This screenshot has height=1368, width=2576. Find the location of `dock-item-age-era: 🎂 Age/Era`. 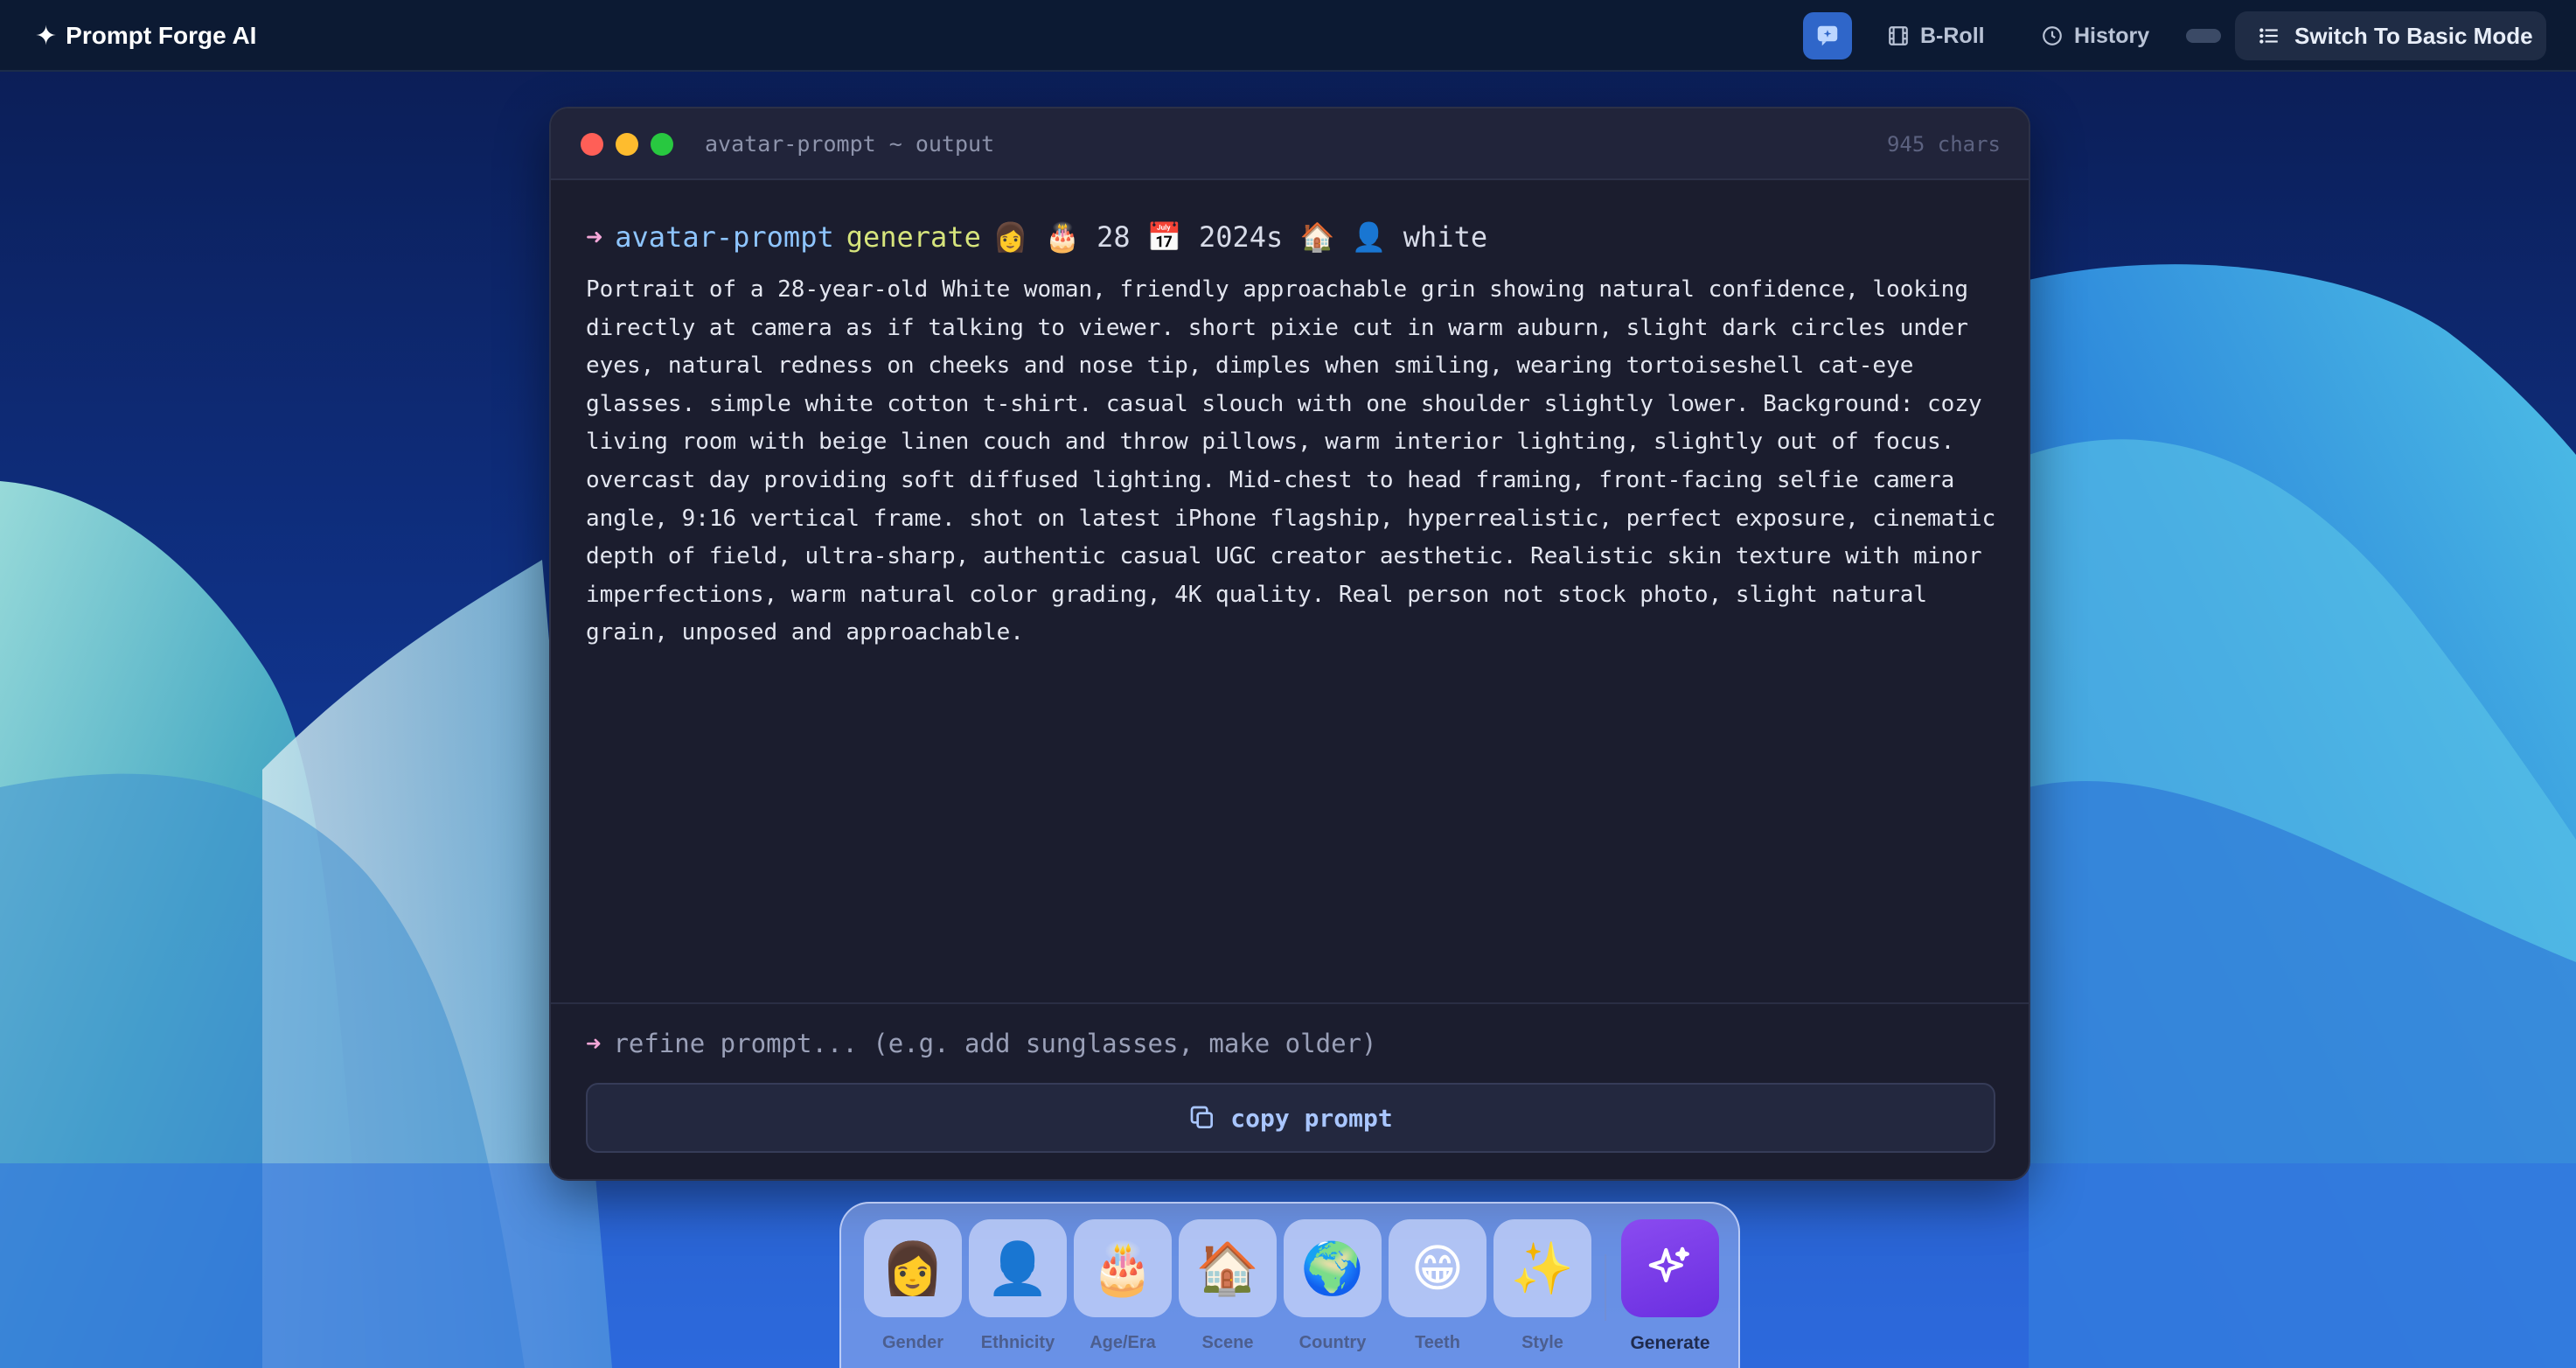

dock-item-age-era: 🎂 Age/Era is located at coordinates (1123, 1286).